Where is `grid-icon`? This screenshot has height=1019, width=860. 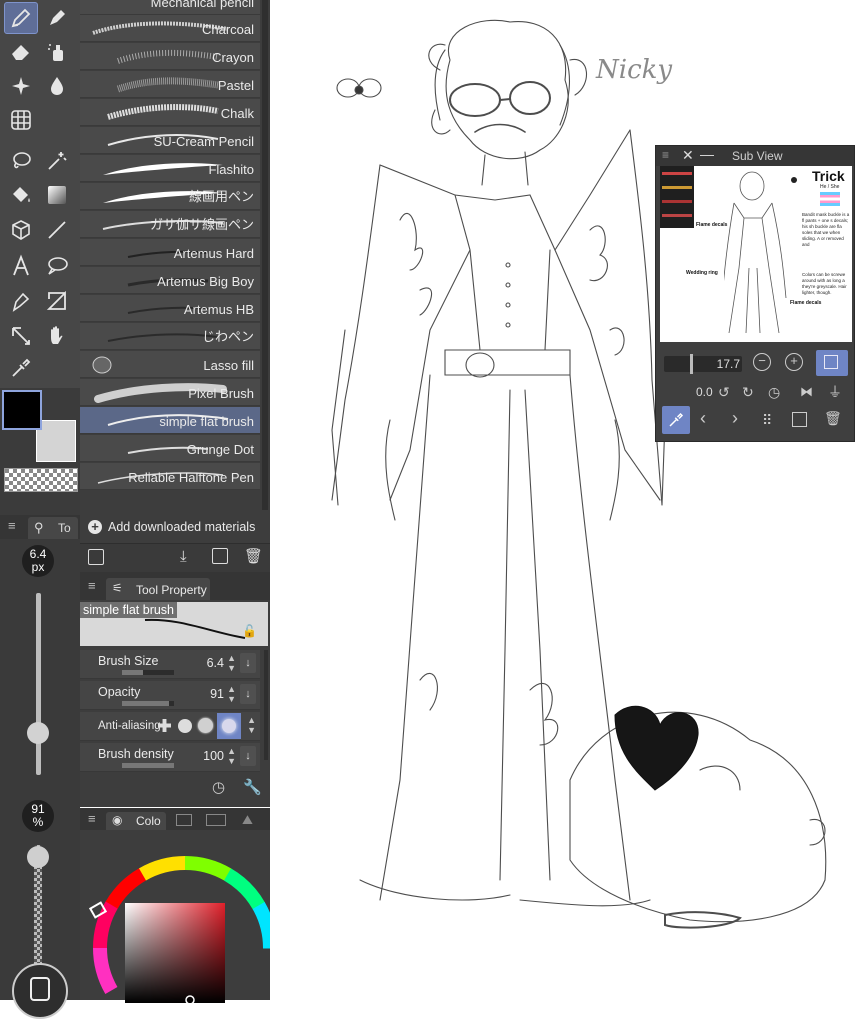 grid-icon is located at coordinates (21, 120).